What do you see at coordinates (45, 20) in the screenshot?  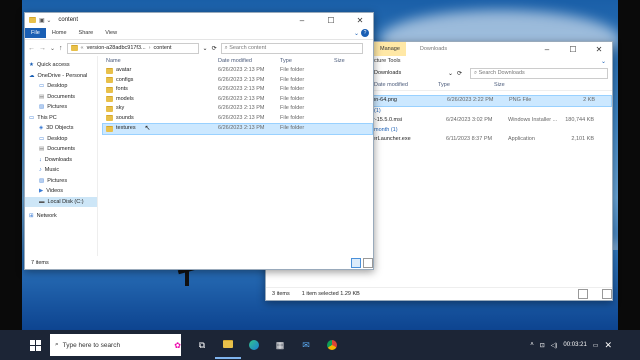 I see `quick-access-toolbar-icon: ▣ ⌄` at bounding box center [45, 20].